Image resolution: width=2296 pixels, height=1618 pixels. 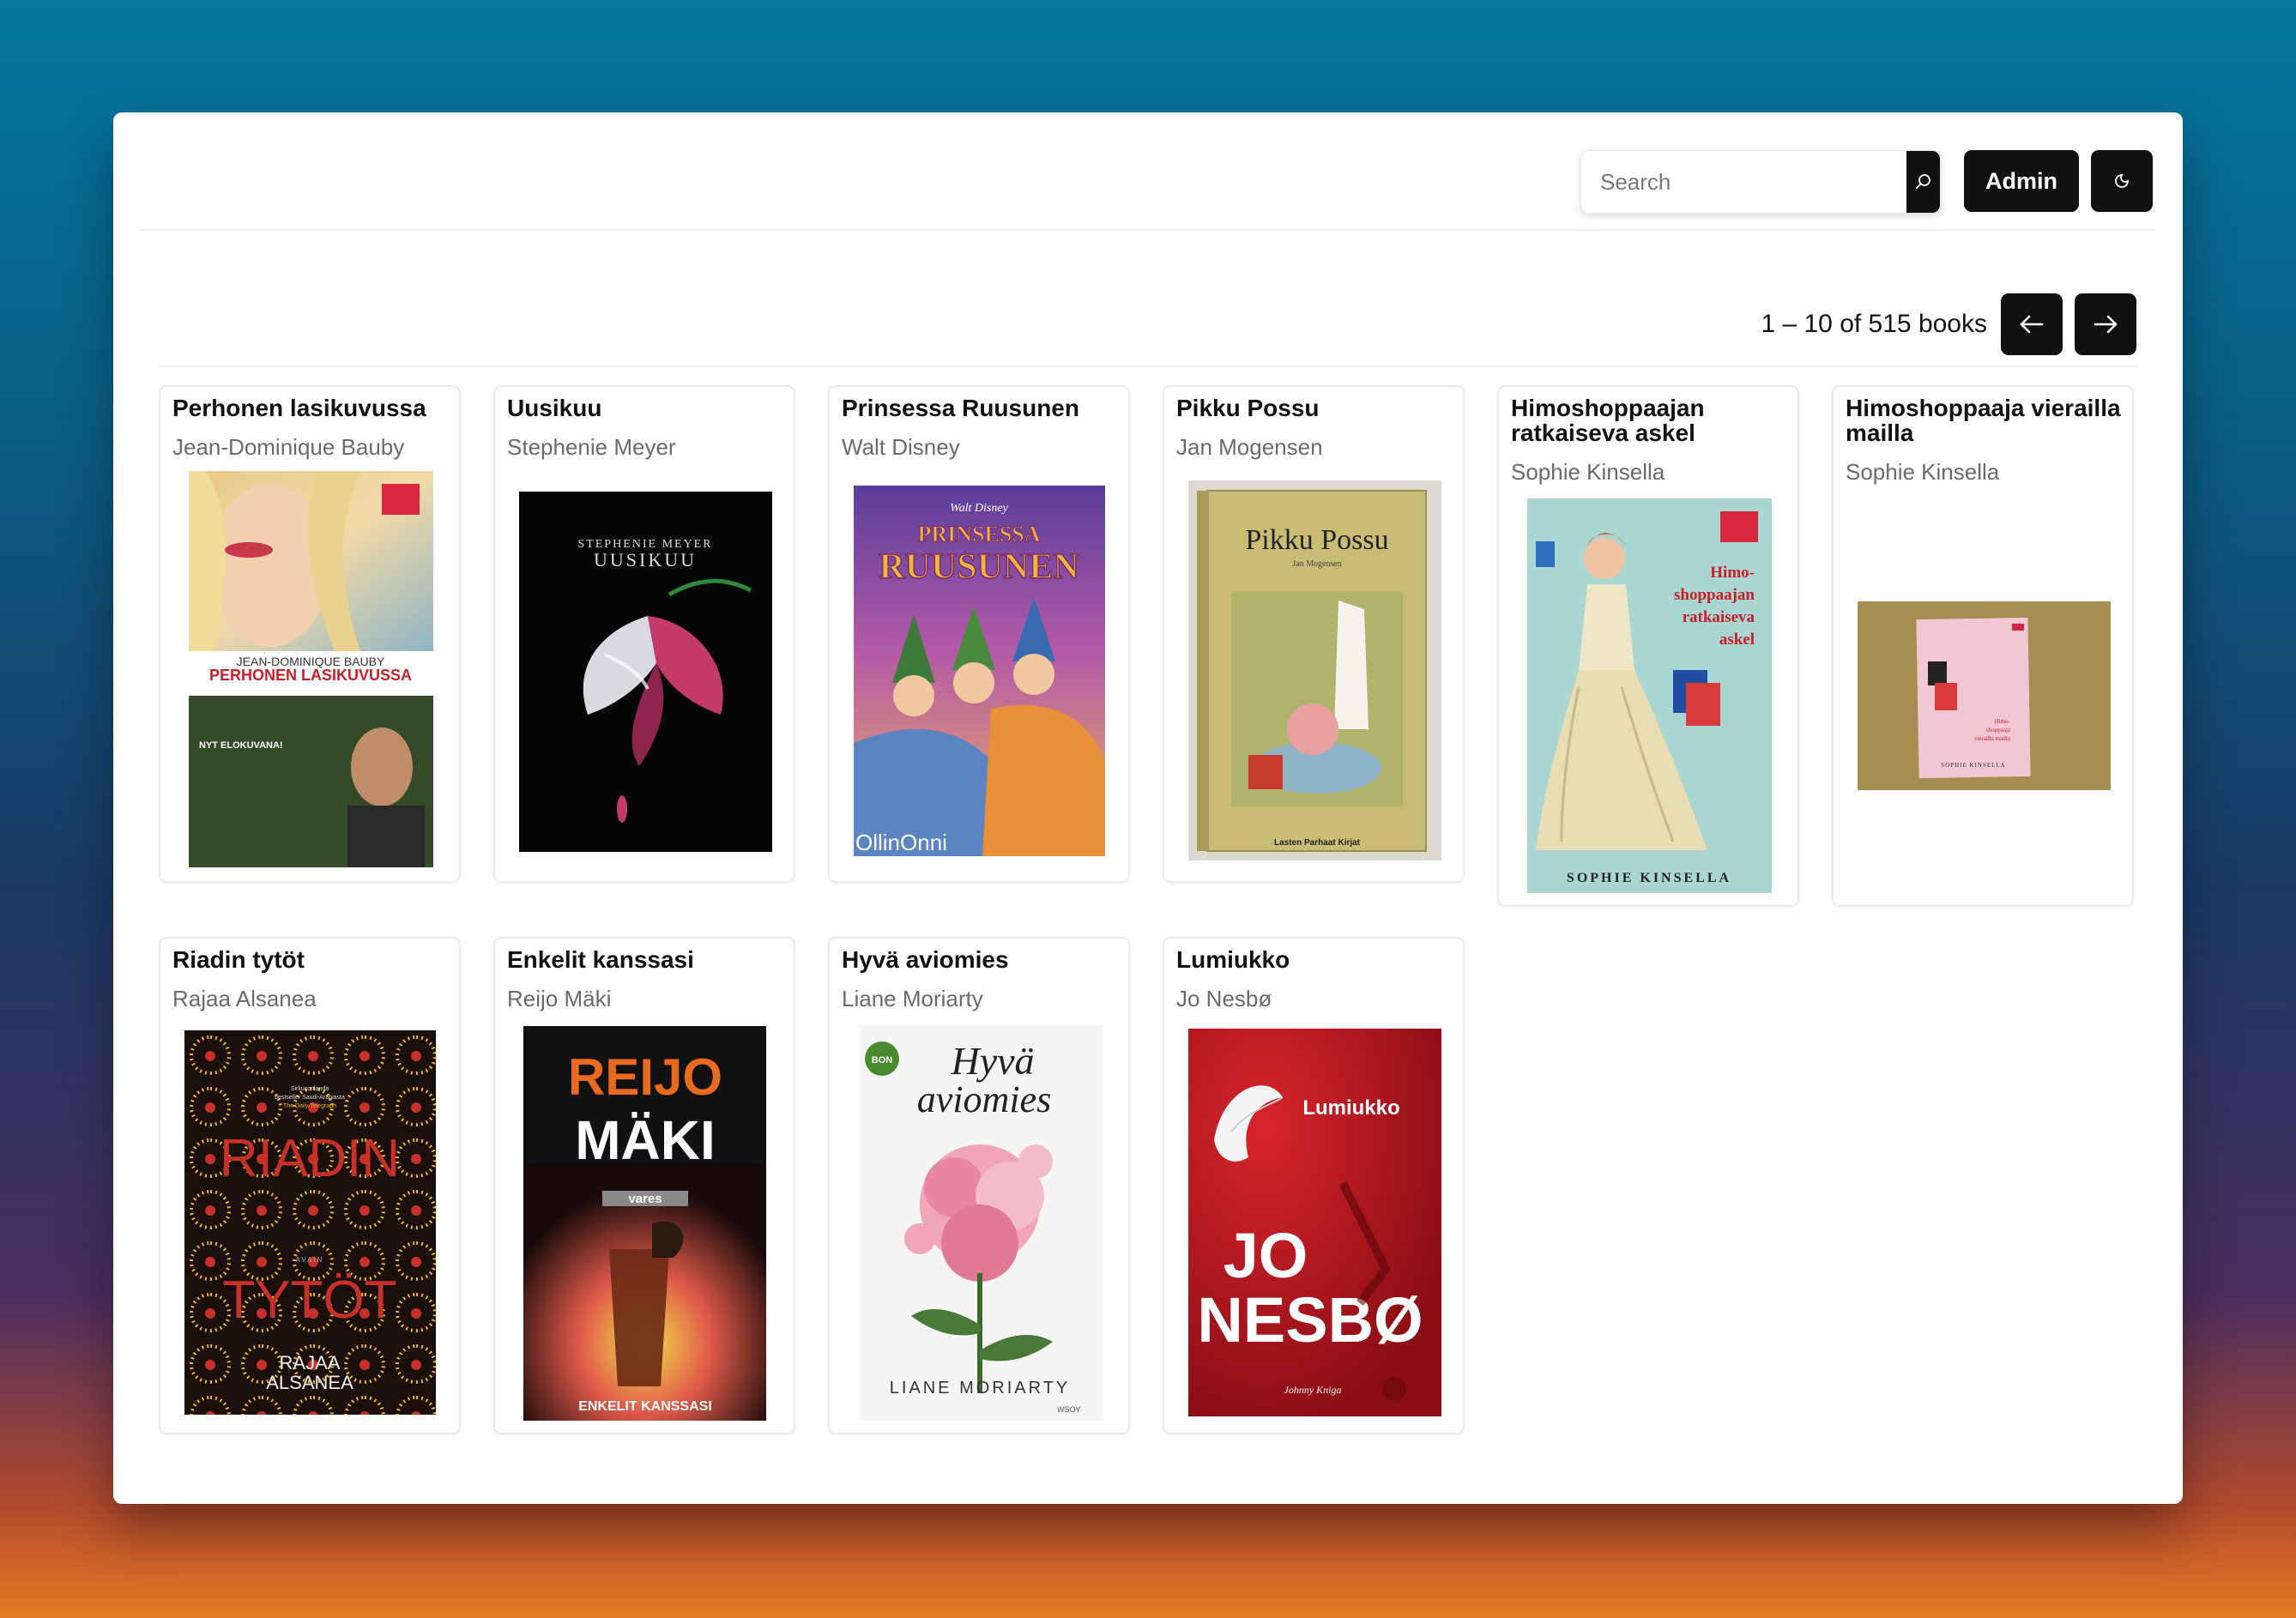 What do you see at coordinates (311, 959) in the screenshot?
I see `book-title: Riadin tytöt` at bounding box center [311, 959].